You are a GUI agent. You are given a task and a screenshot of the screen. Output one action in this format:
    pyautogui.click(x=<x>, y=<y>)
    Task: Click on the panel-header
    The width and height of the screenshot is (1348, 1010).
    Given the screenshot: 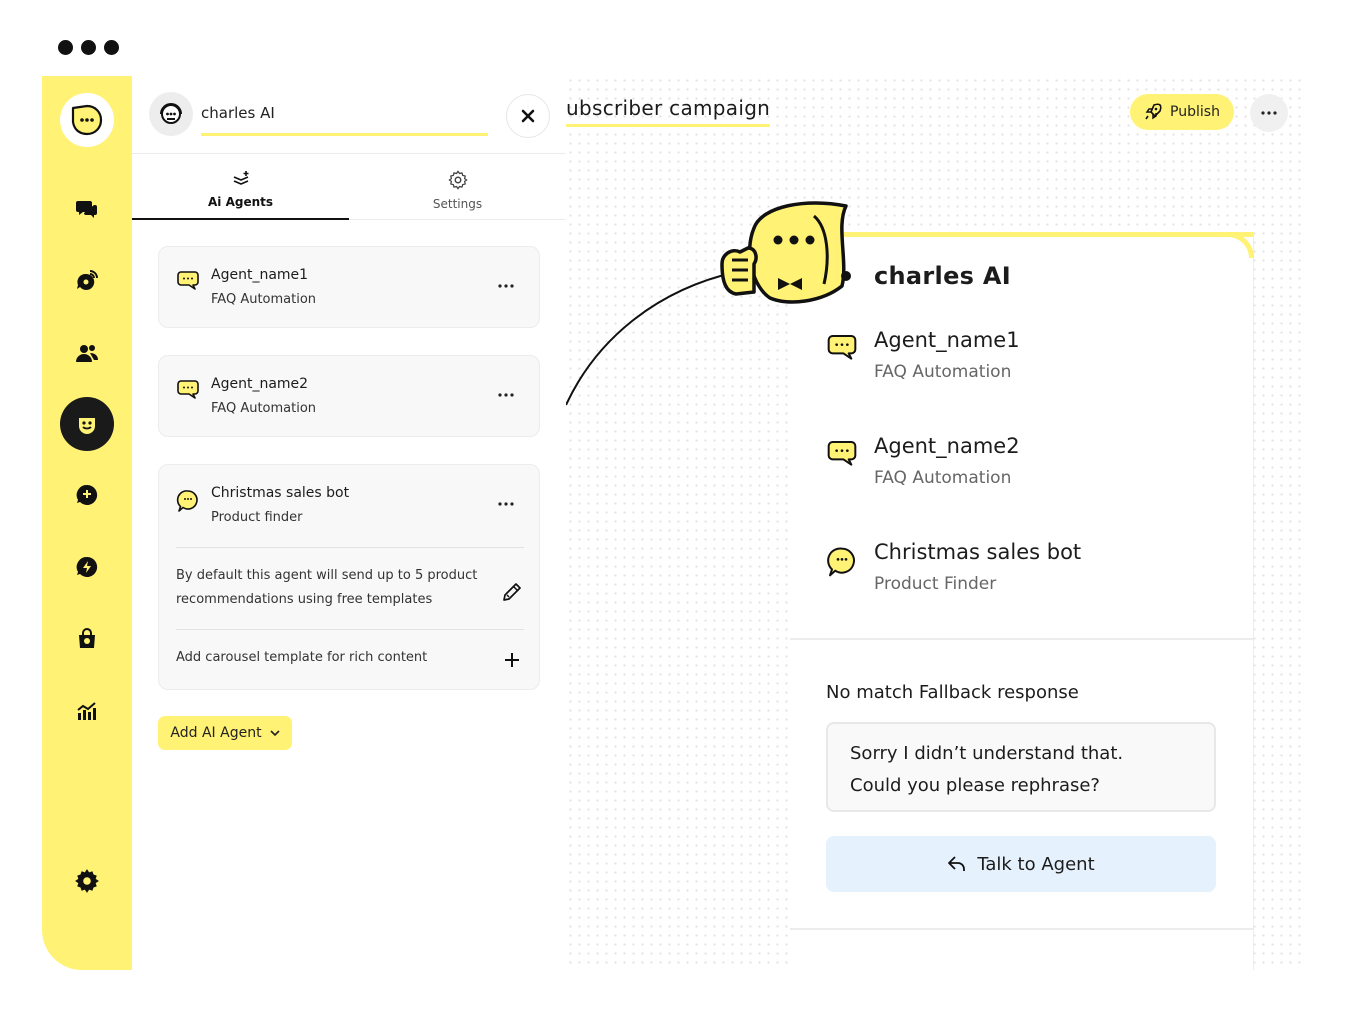 What is the action you would take?
    pyautogui.click(x=349, y=115)
    